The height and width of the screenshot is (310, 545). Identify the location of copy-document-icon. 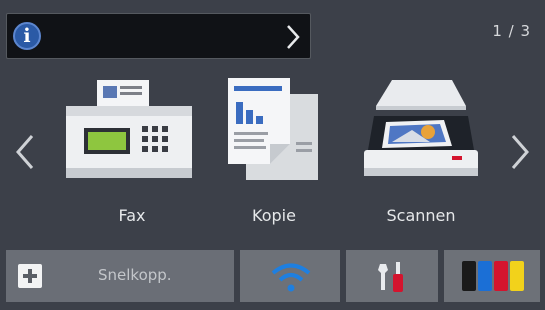
(273, 129).